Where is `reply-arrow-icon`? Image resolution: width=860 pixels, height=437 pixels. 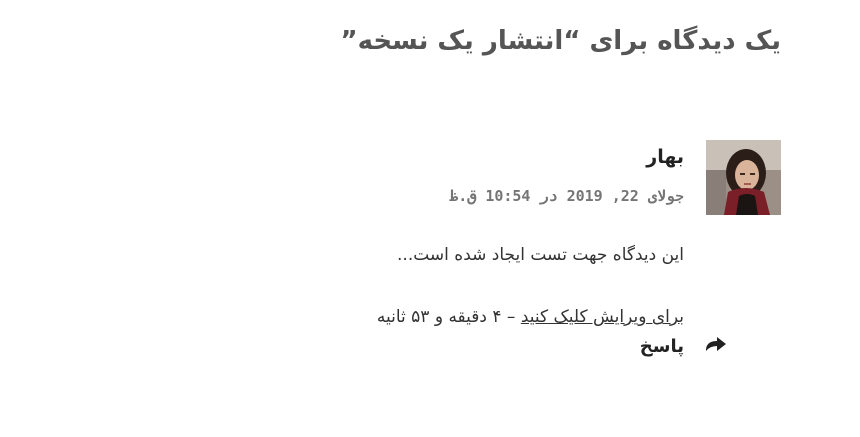
reply-arrow-icon is located at coordinates (716, 346).